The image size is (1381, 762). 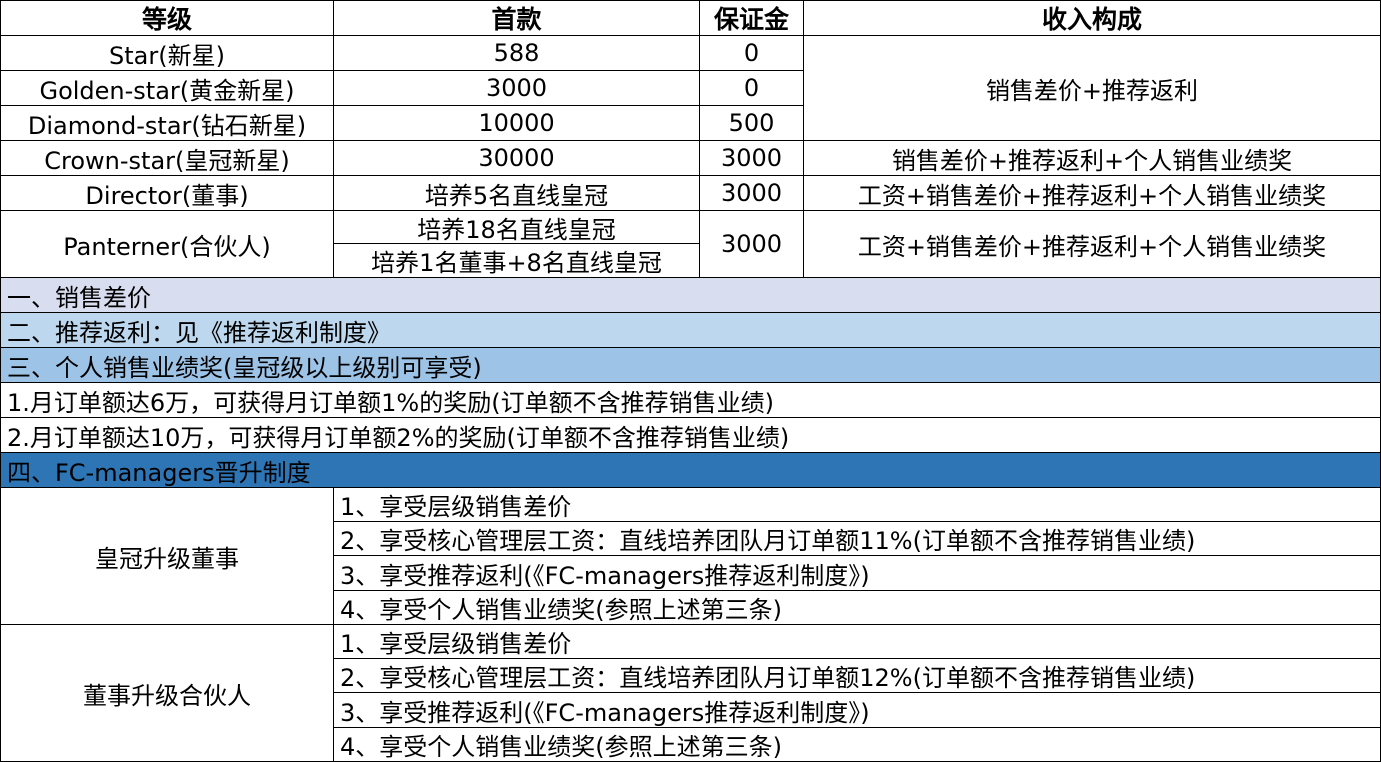 What do you see at coordinates (517, 123) in the screenshot?
I see `tier-down-payment-diamond-star: 10000` at bounding box center [517, 123].